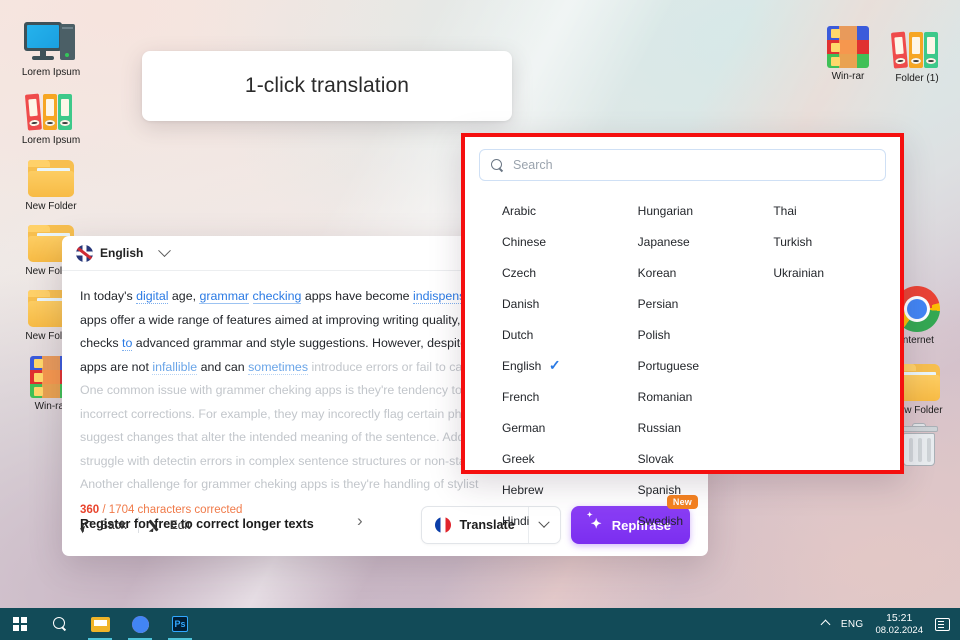 The image size is (960, 640). Describe the element at coordinates (818, 241) in the screenshot. I see `language-option-turkish: Turkish` at that location.